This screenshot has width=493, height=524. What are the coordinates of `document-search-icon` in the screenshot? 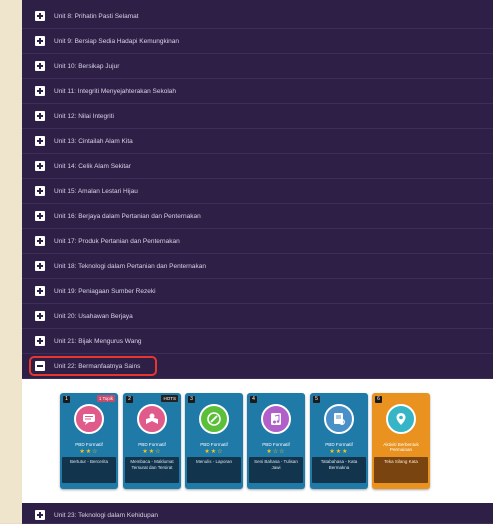 It's located at (339, 419).